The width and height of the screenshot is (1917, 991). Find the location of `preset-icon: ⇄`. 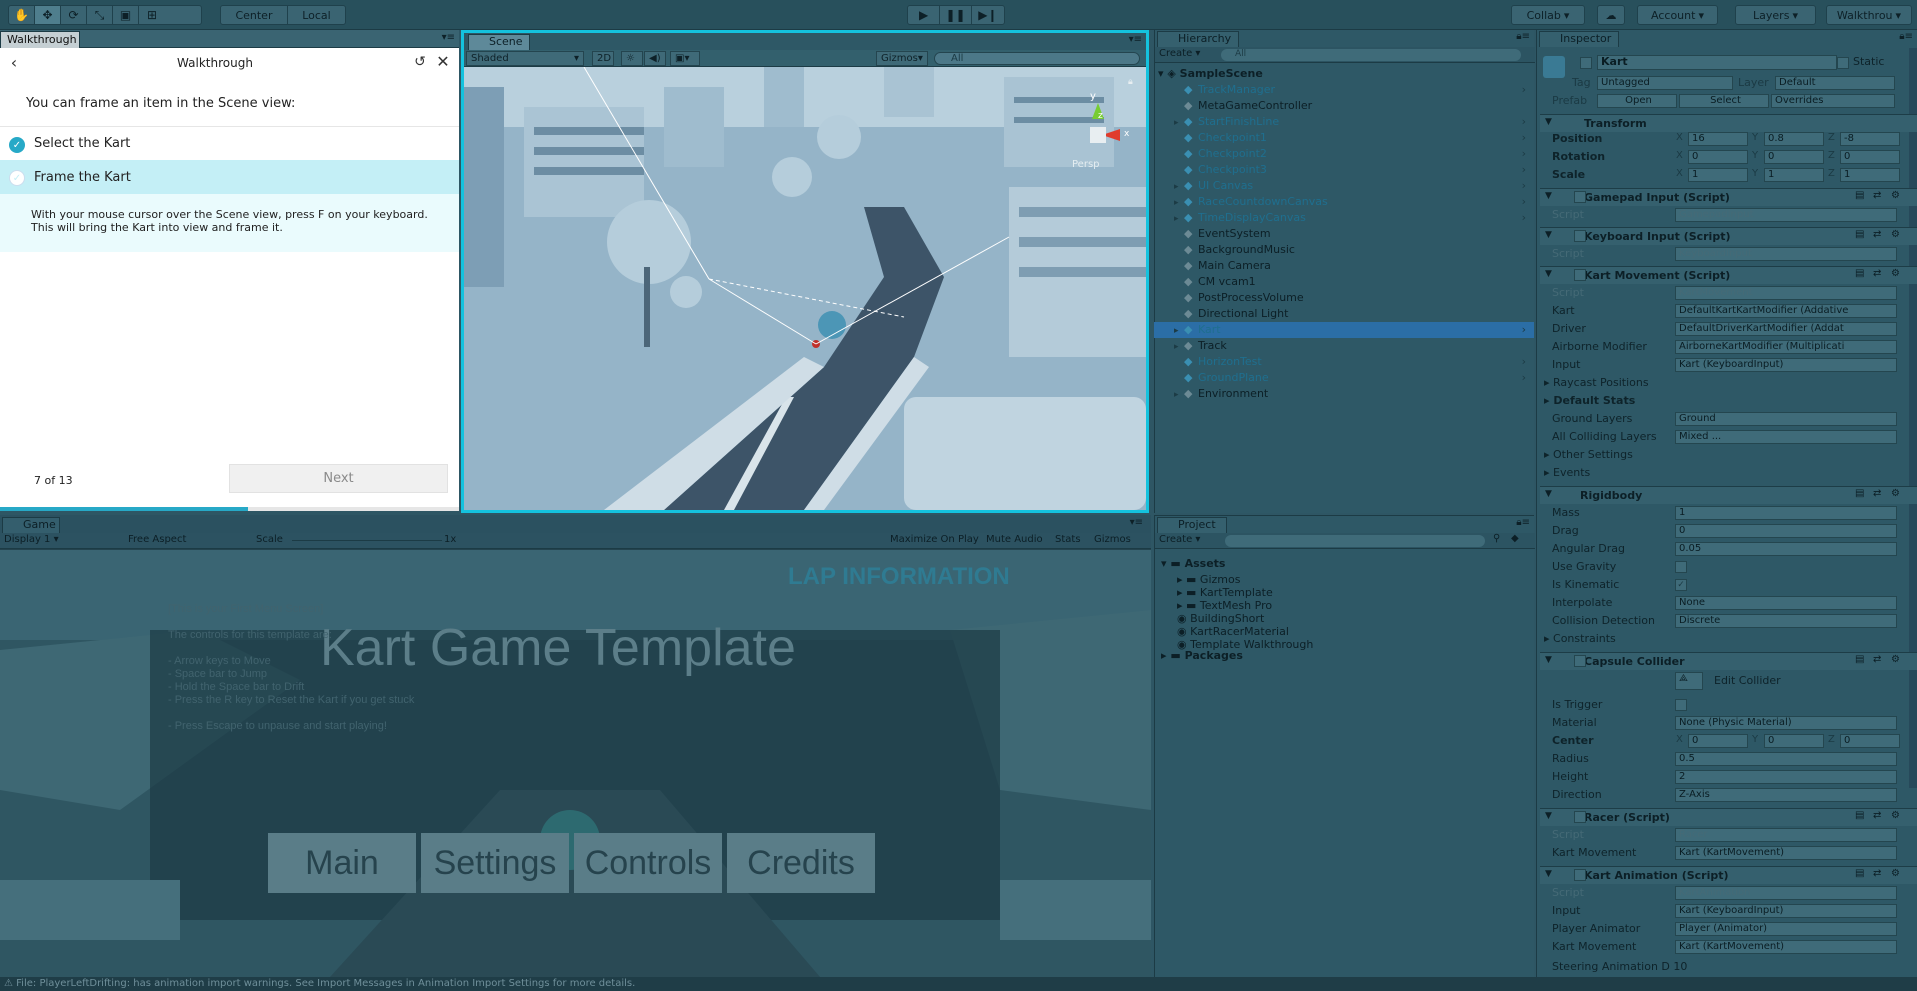

preset-icon: ⇄ is located at coordinates (1877, 273).